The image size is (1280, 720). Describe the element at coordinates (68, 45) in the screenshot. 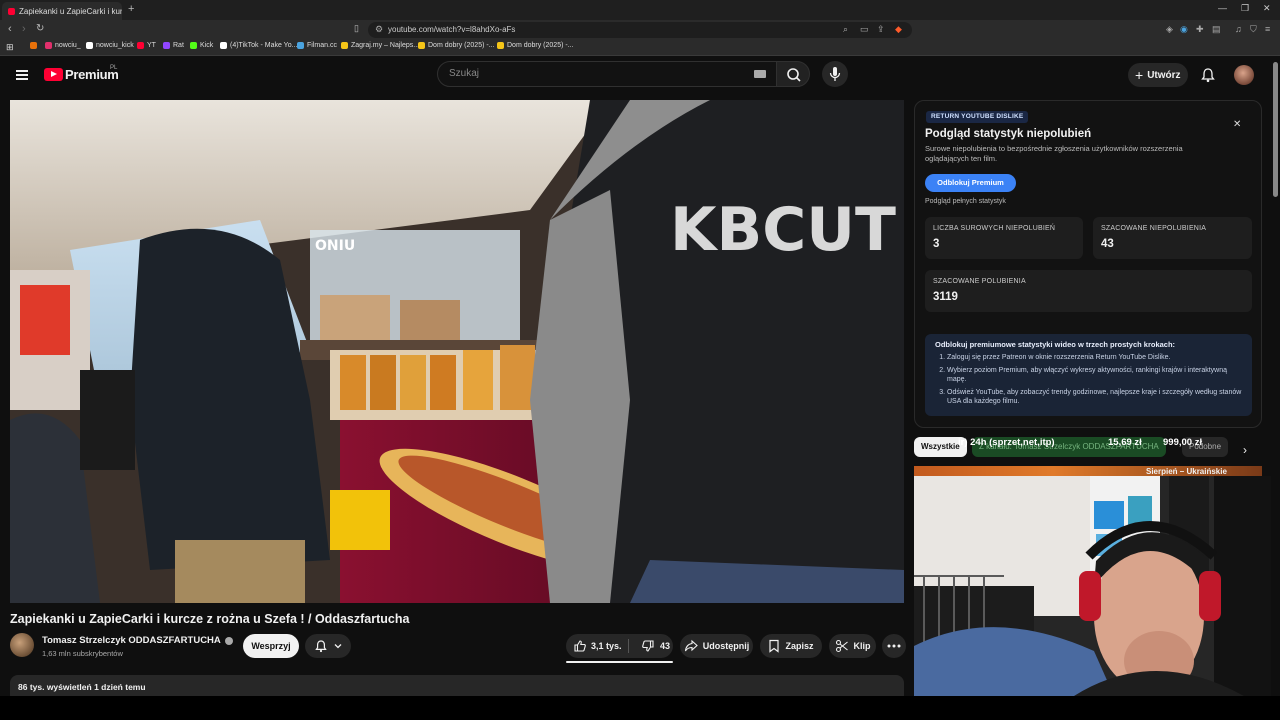

I see `bookmark-label: nowciu_` at that location.